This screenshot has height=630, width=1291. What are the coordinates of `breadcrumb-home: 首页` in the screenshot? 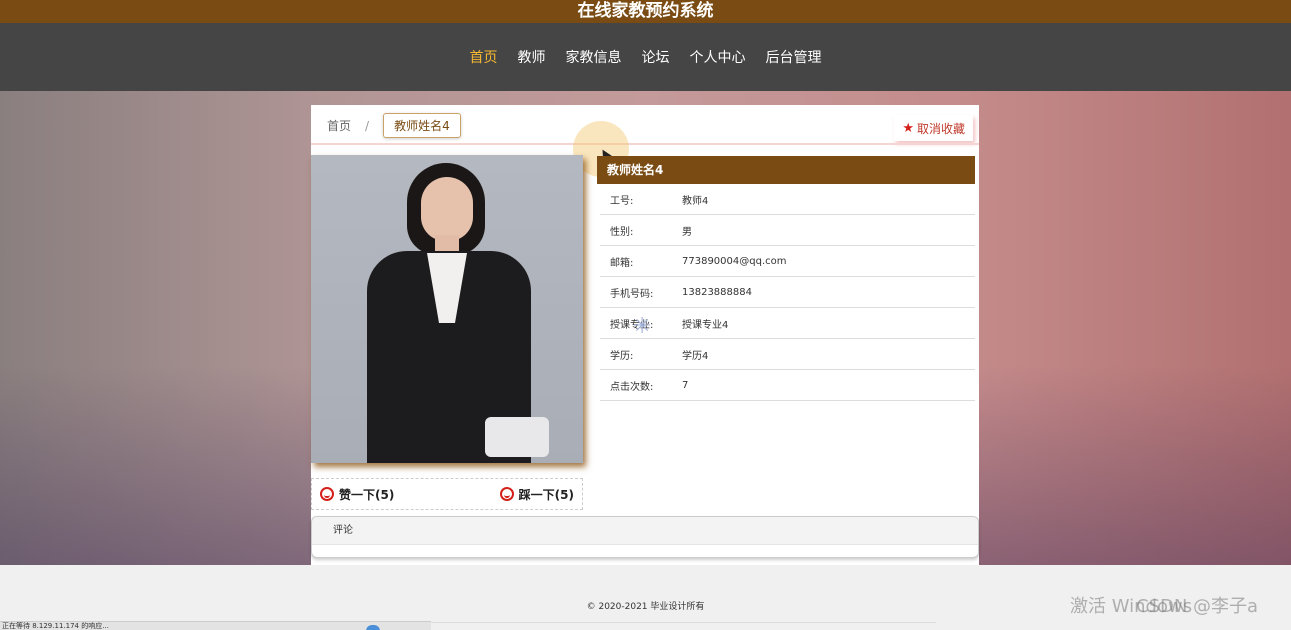 It's located at (339, 125).